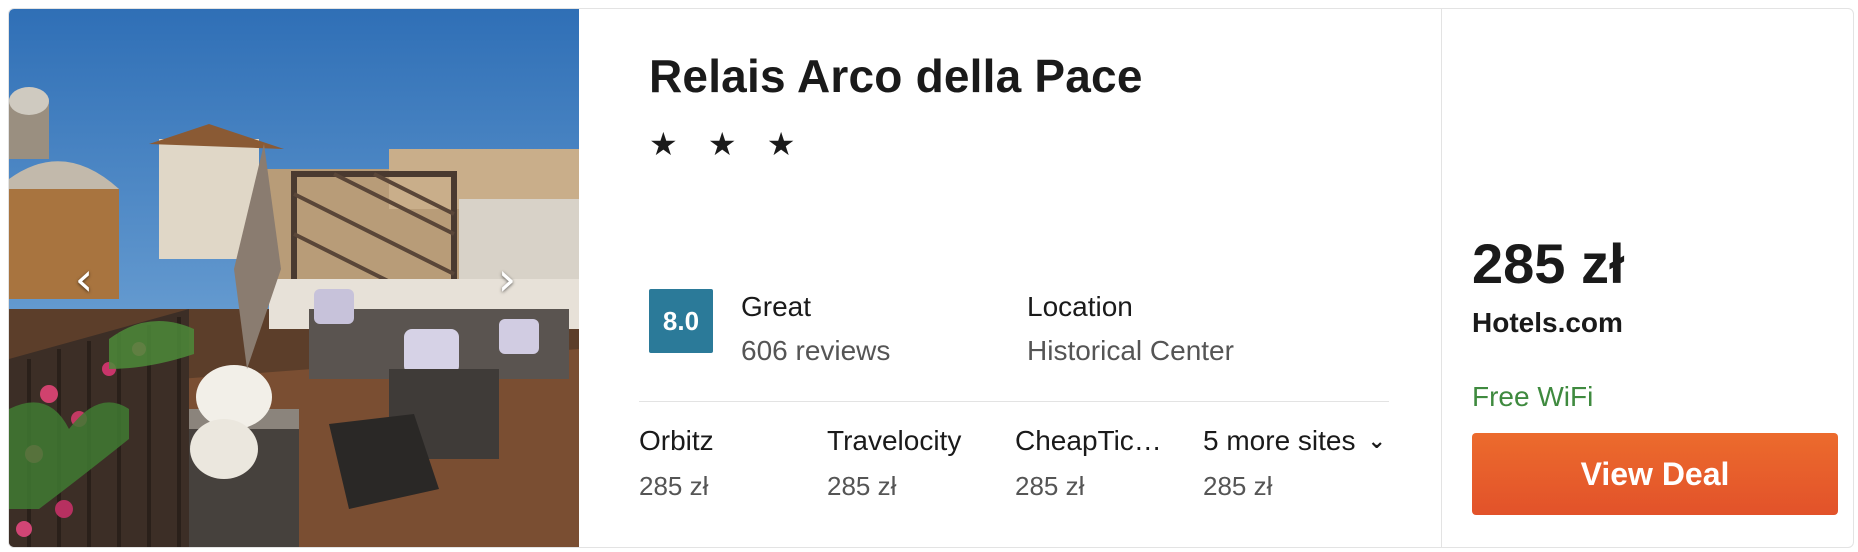 The height and width of the screenshot is (552, 1858). I want to click on review-score-badge: 8.0, so click(681, 321).